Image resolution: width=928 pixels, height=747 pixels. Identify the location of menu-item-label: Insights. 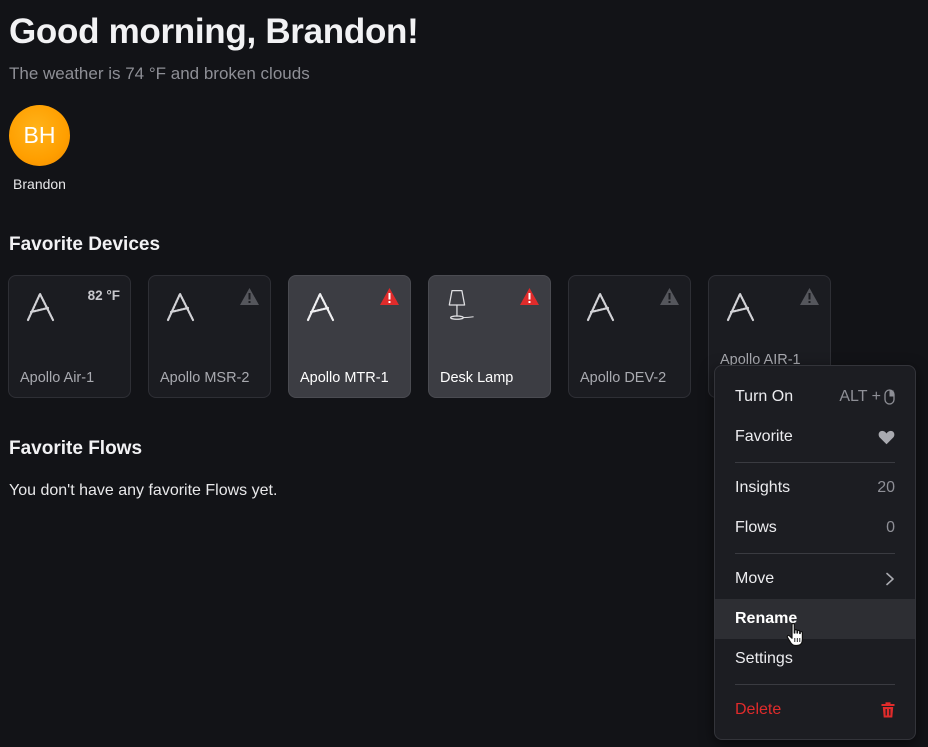
(763, 487).